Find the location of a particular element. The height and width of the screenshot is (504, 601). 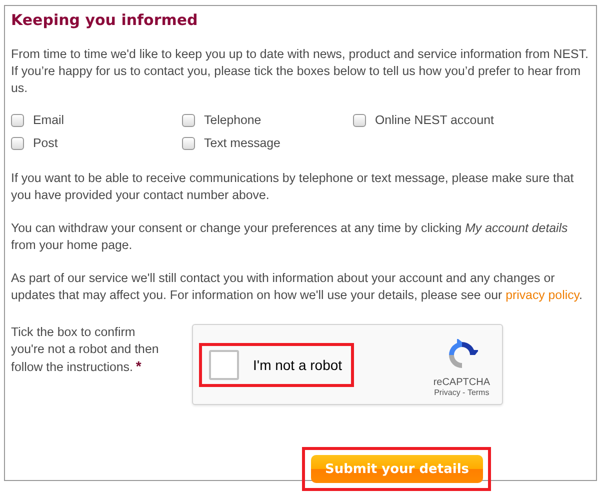

section-heading: Keeping you informed is located at coordinates (105, 20).